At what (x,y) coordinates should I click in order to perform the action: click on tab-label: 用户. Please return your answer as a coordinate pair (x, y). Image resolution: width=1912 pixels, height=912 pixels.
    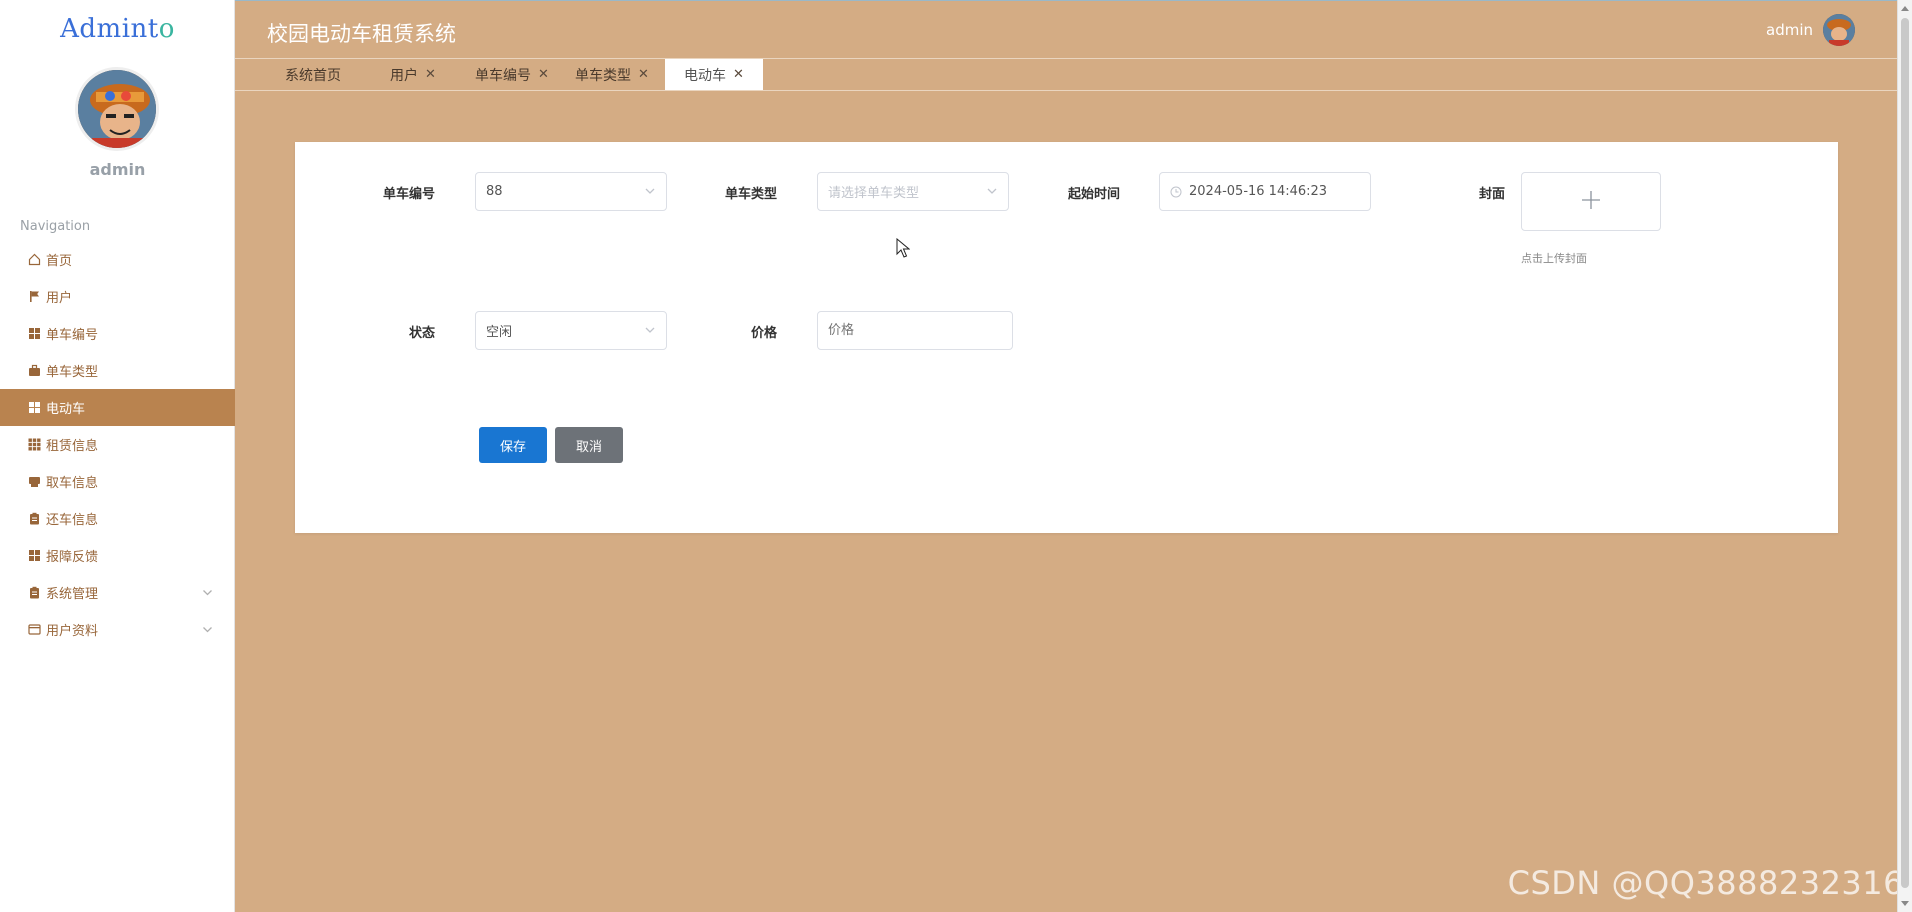
    Looking at the image, I should click on (404, 75).